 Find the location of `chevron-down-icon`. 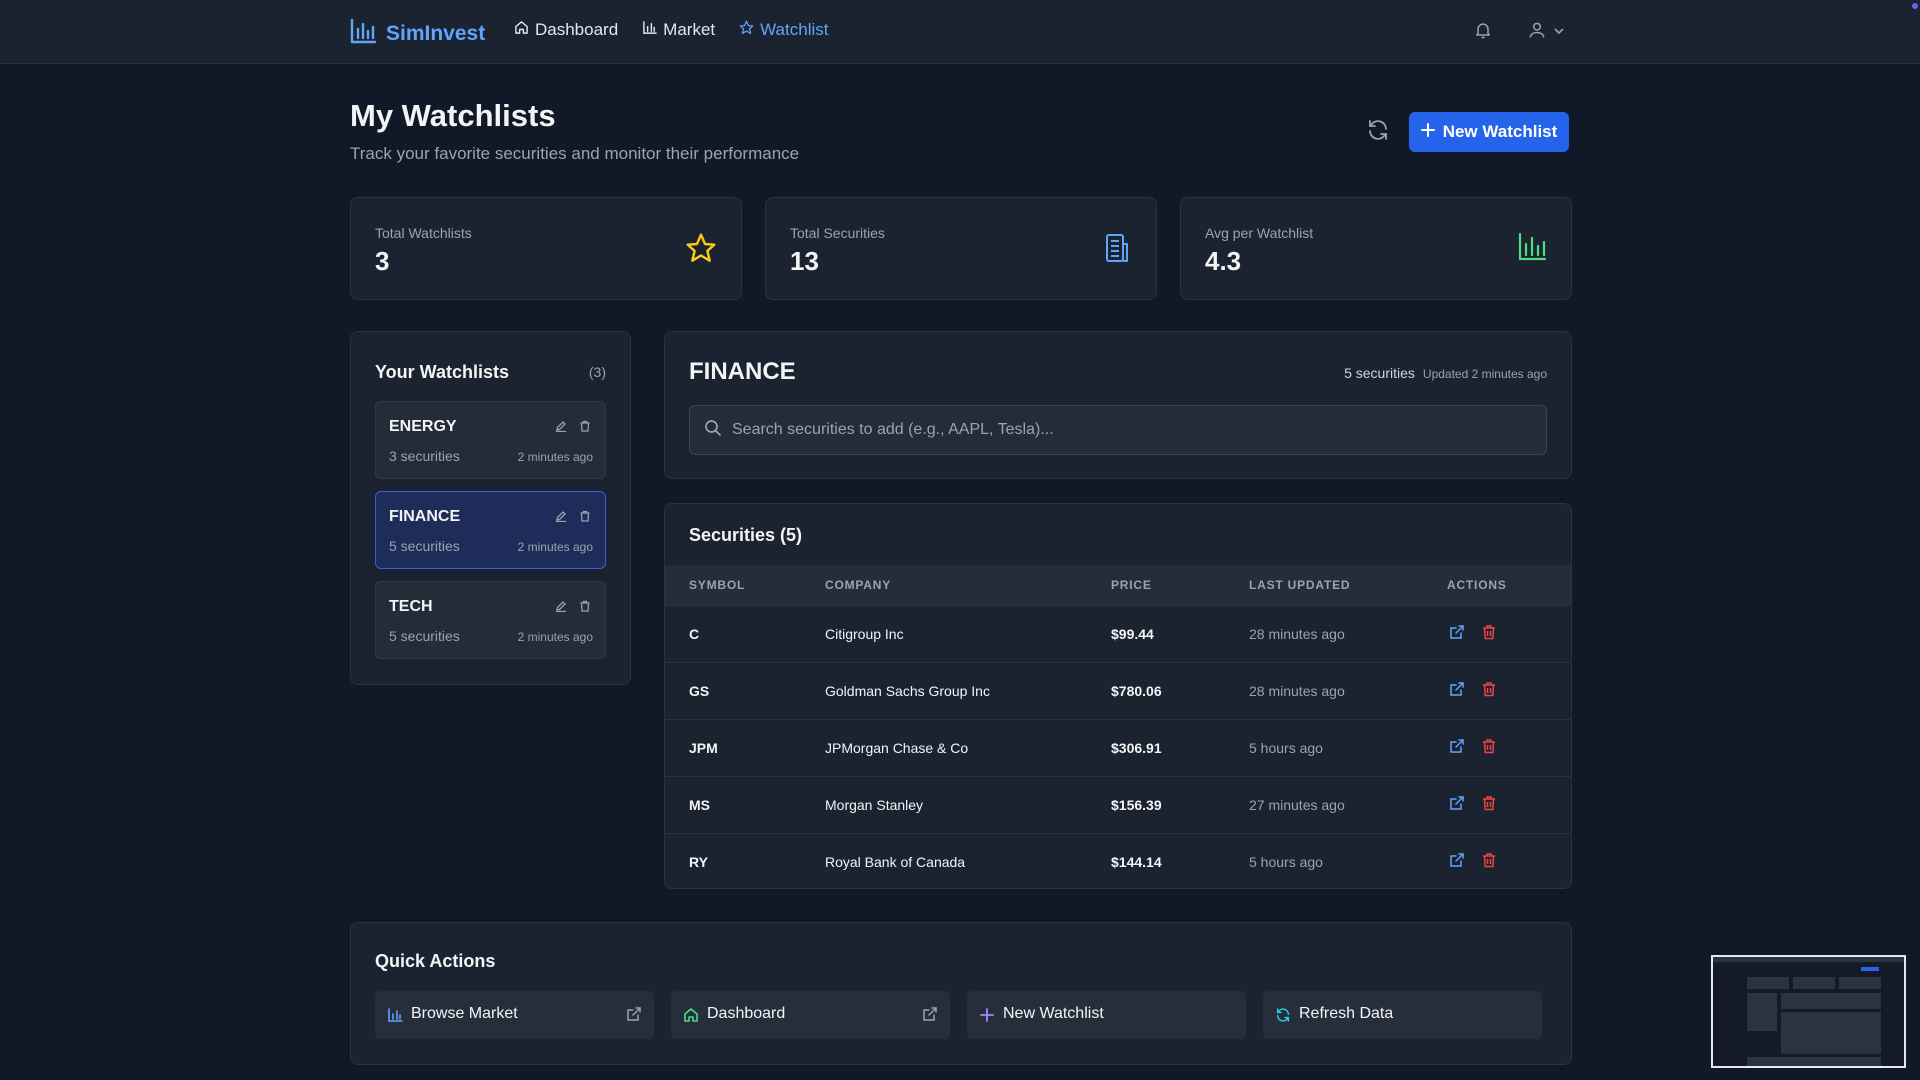

chevron-down-icon is located at coordinates (1559, 33).